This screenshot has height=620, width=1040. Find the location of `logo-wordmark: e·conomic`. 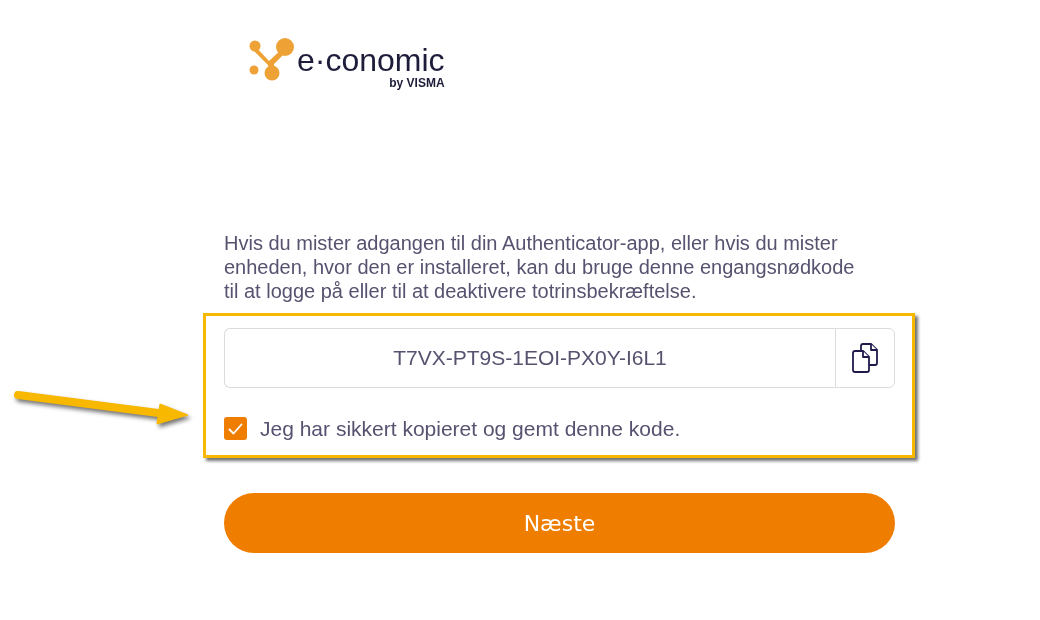

logo-wordmark: e·conomic is located at coordinates (371, 60).